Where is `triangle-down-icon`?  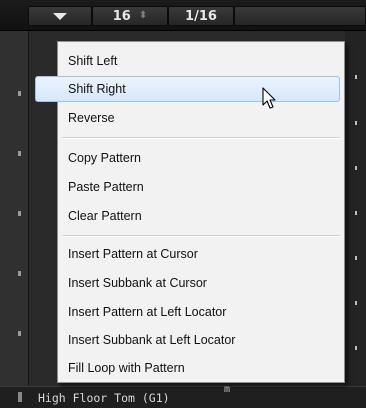 triangle-down-icon is located at coordinates (60, 16).